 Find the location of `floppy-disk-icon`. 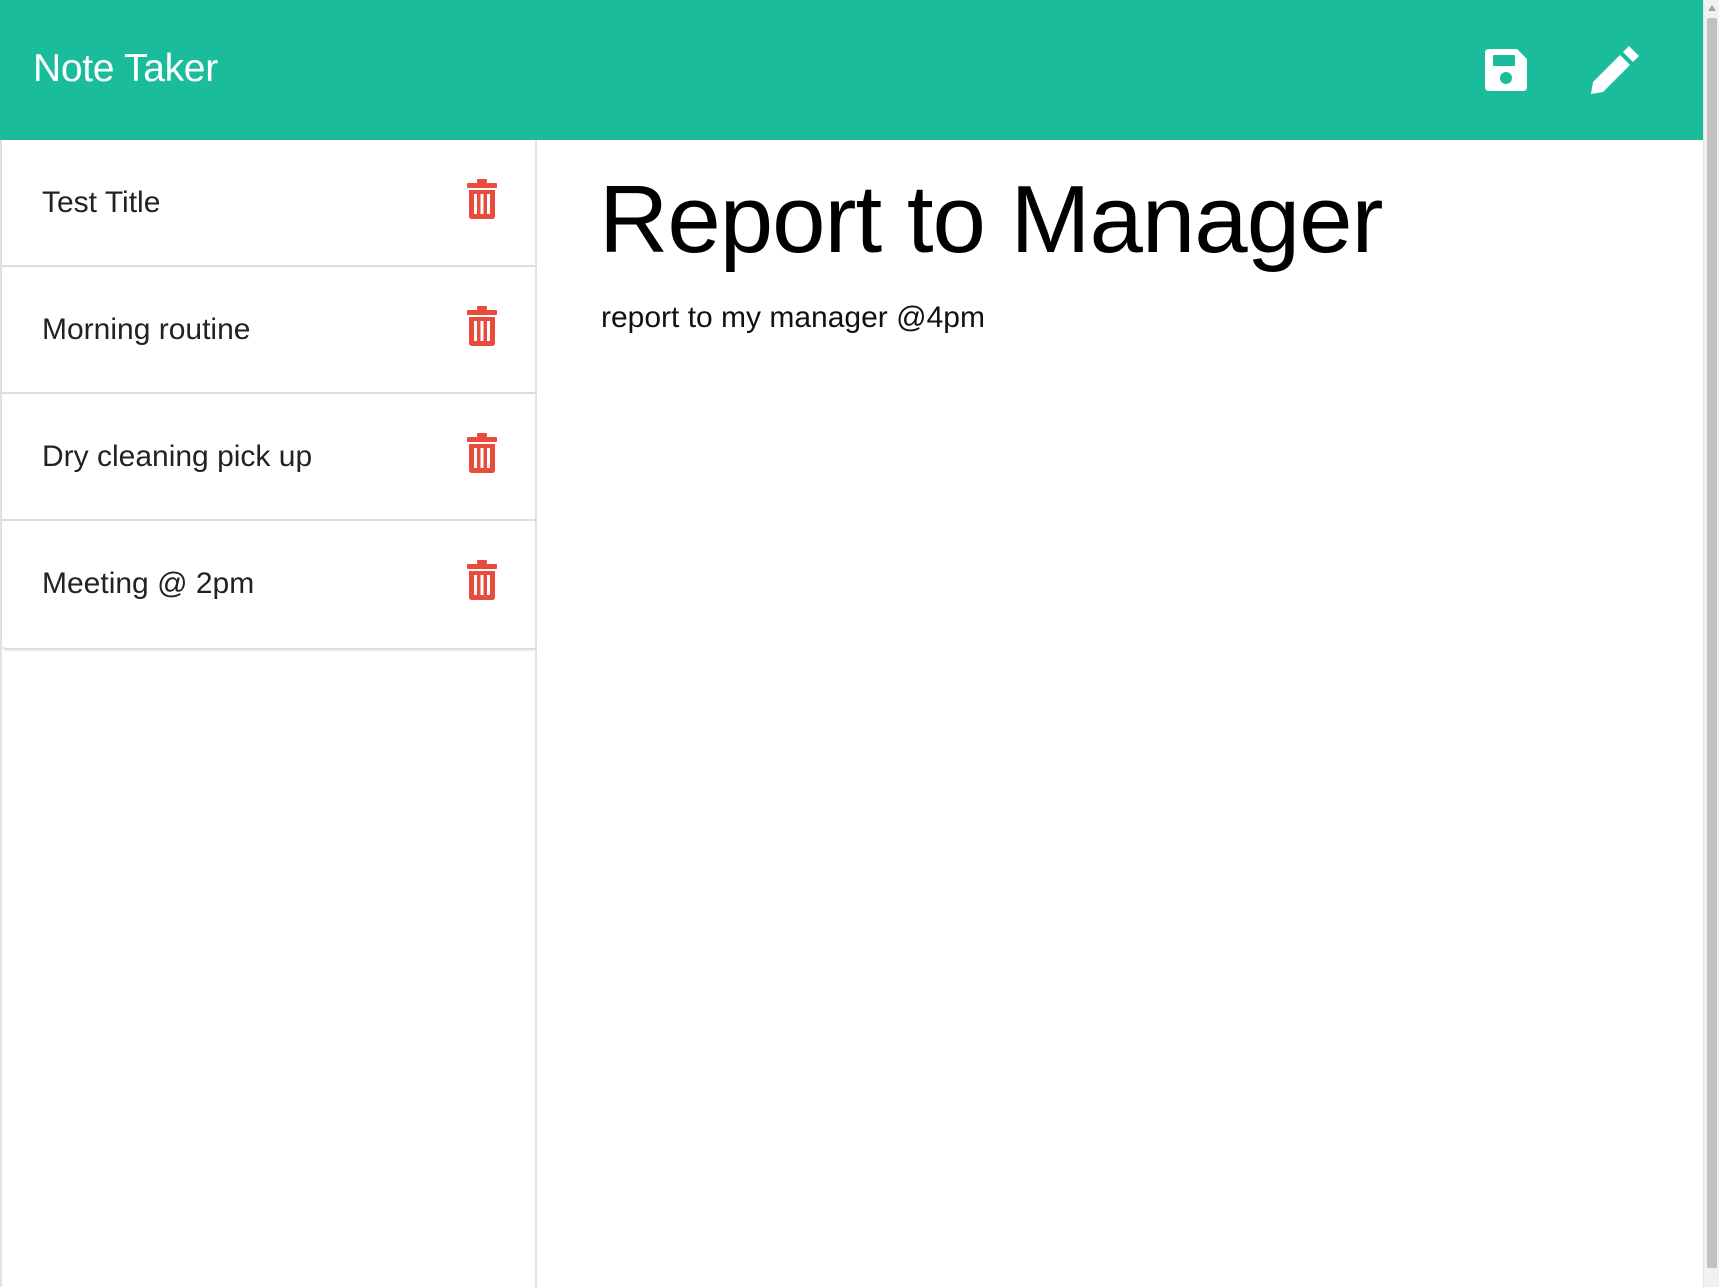

floppy-disk-icon is located at coordinates (1506, 70).